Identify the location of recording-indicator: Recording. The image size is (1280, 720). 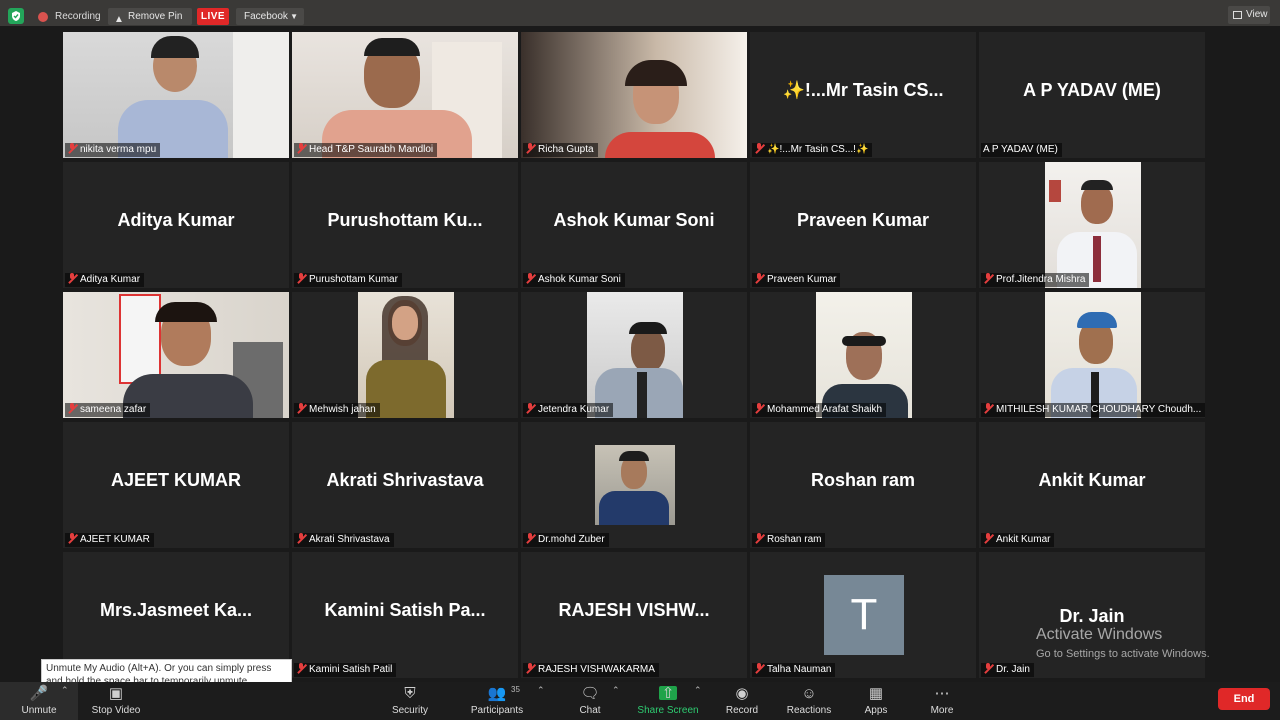
(67, 16).